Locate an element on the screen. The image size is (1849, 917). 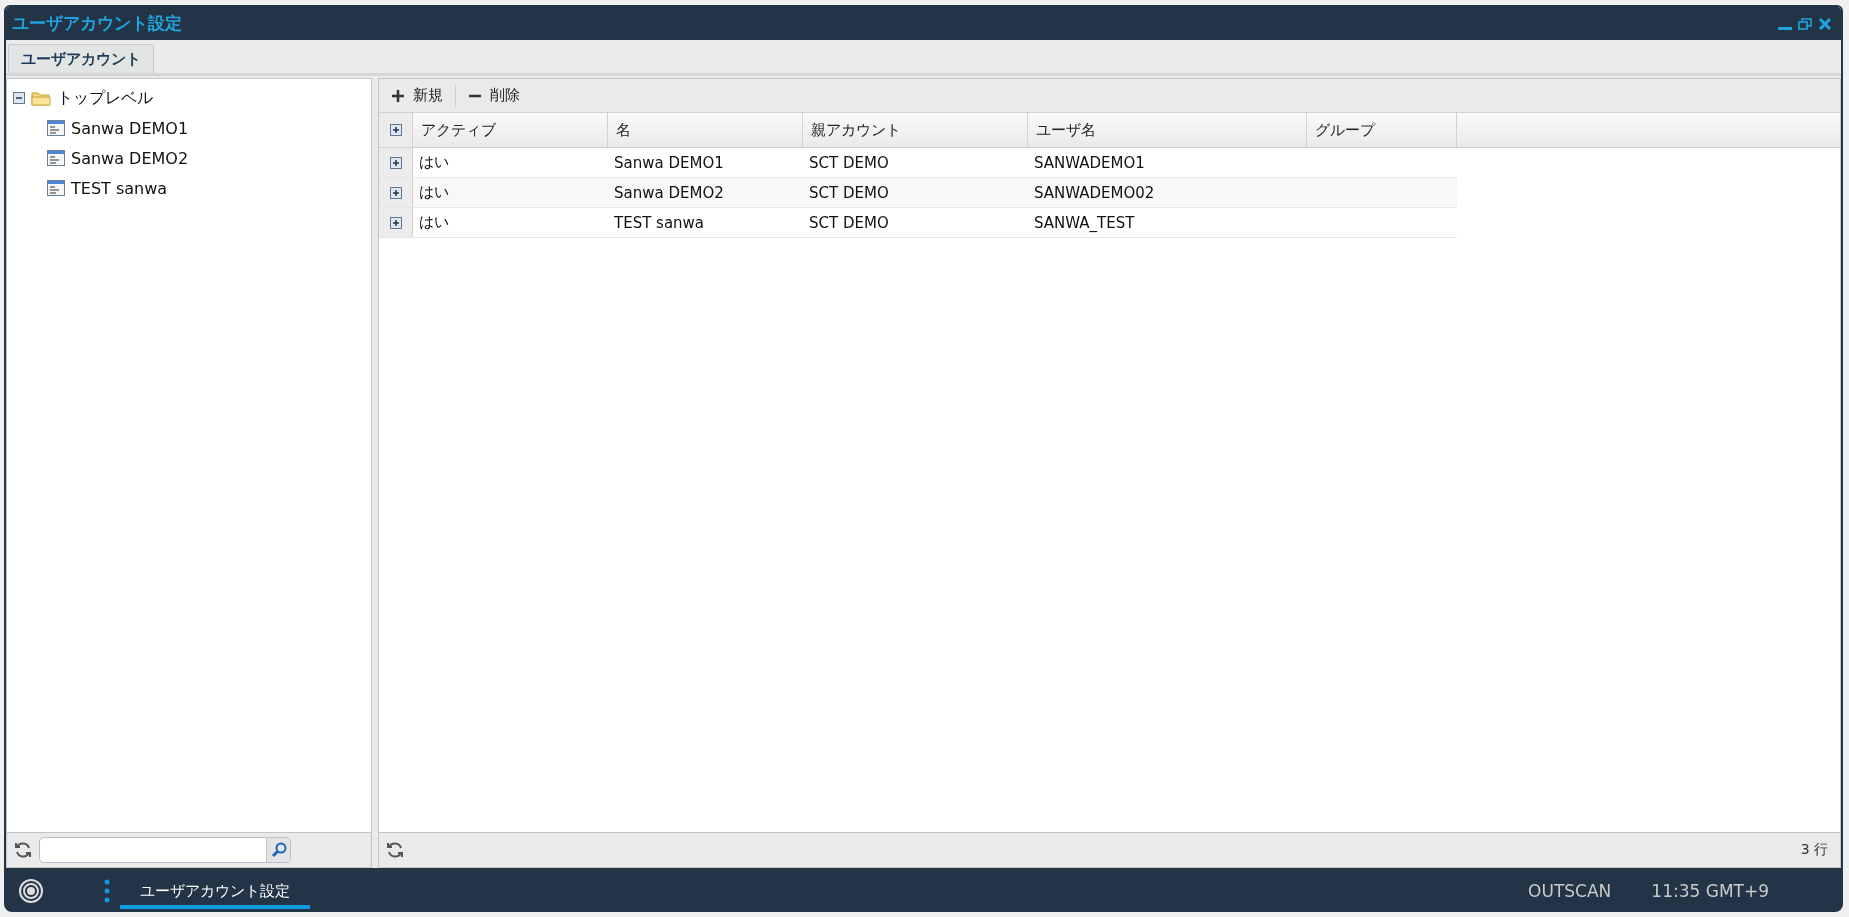
mode-label: OUTSCAN is located at coordinates (1570, 891).